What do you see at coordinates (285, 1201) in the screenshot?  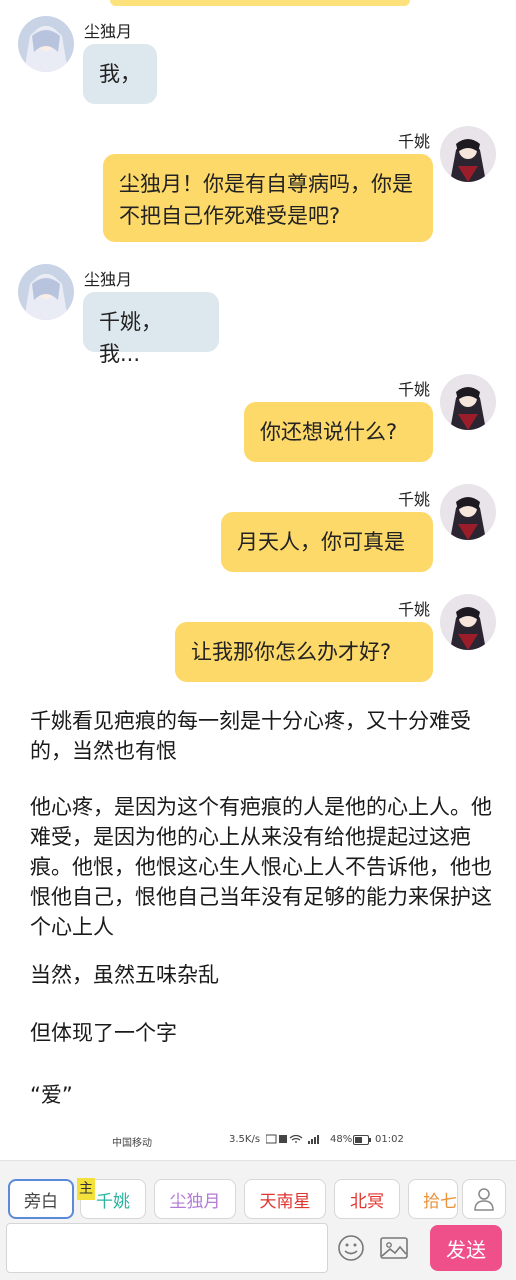 I see `role-chip-label: 天南星` at bounding box center [285, 1201].